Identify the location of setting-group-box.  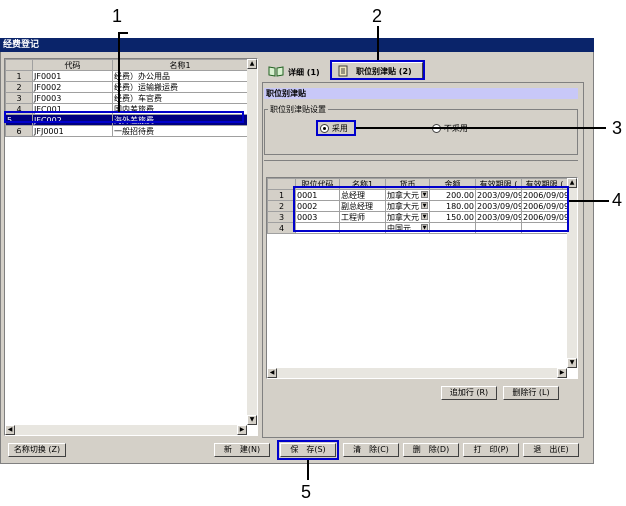
(421, 132).